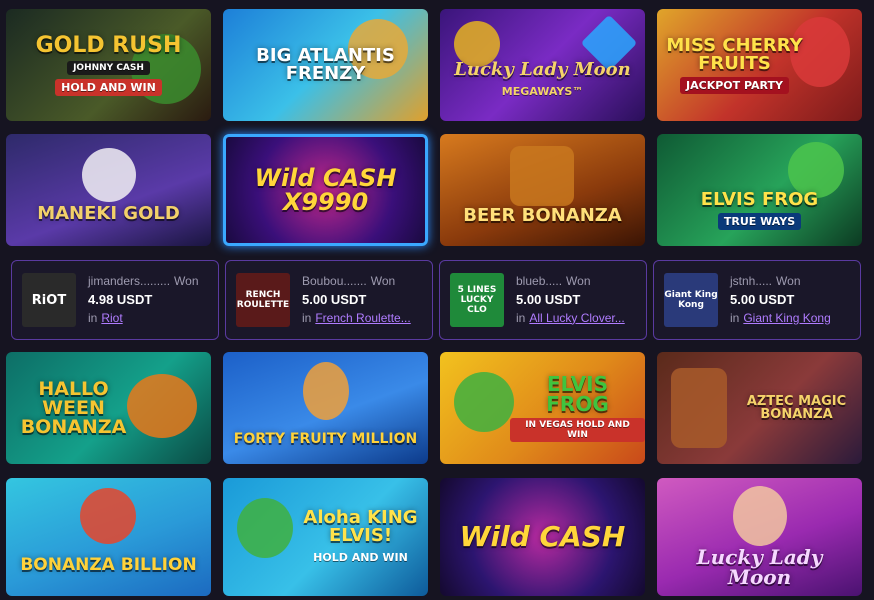  I want to click on game-title: BIG ATLANTIS FRENZY, so click(325, 64).